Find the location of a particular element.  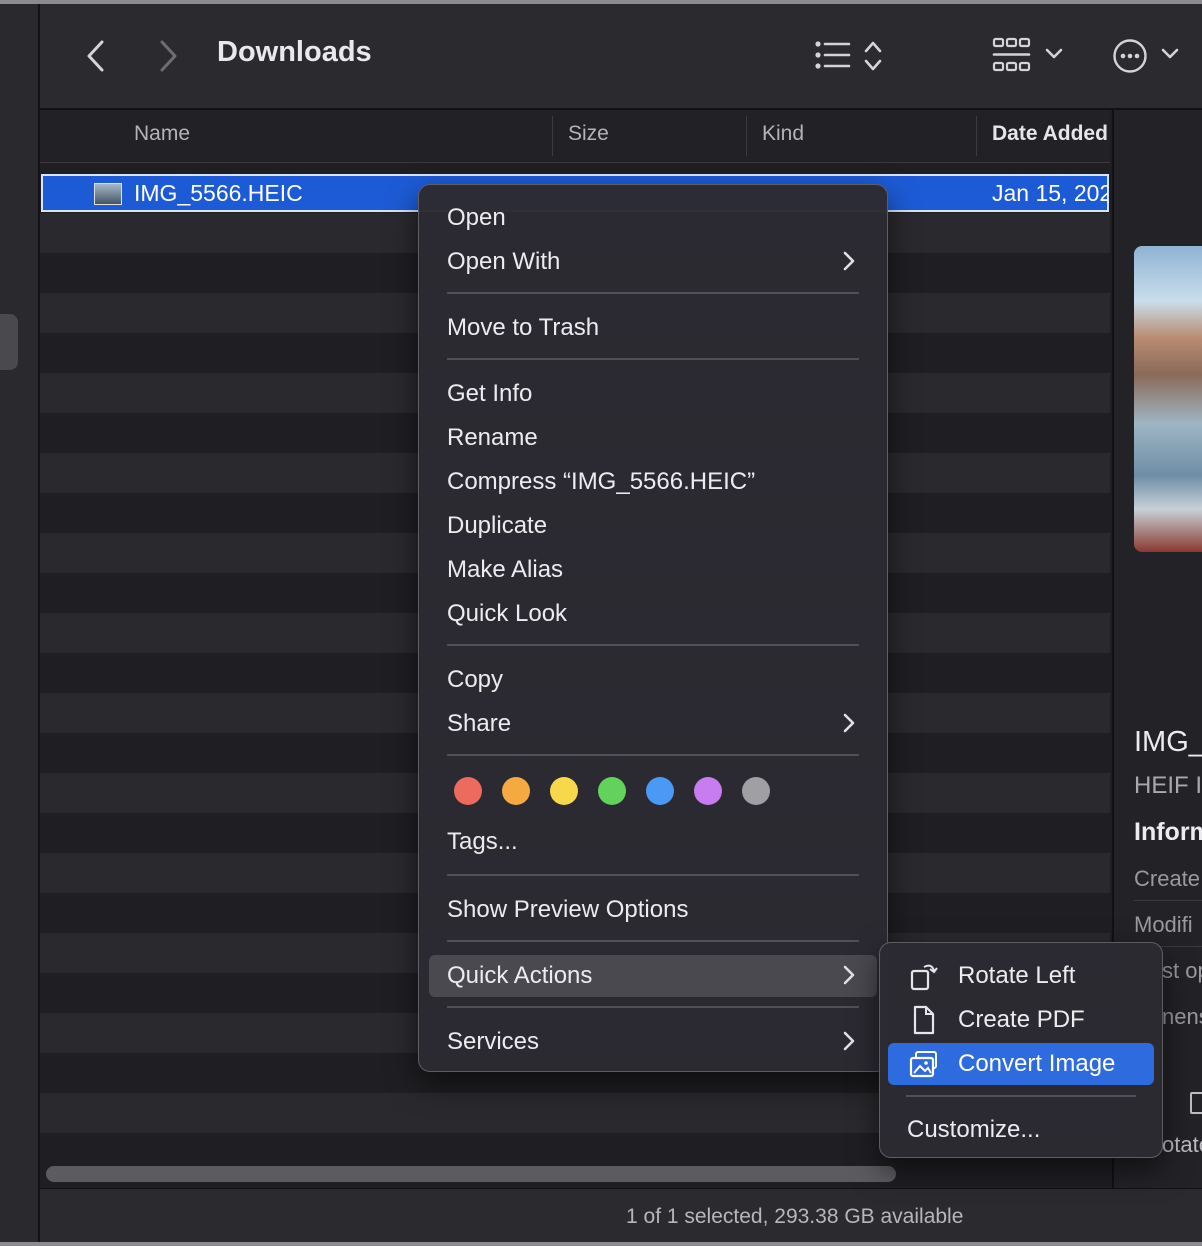

chevron-left-icon is located at coordinates (96, 56).